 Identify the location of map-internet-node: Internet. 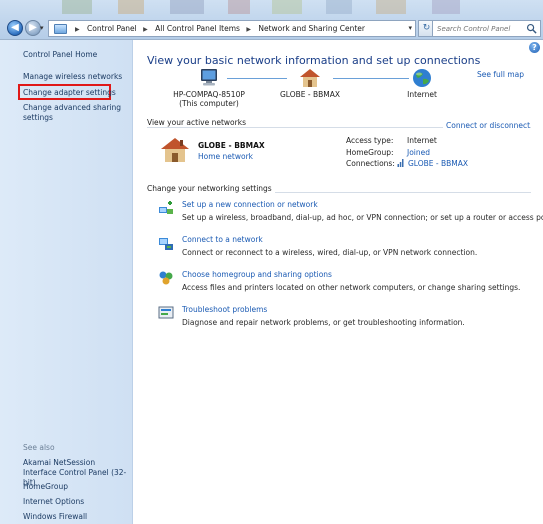
(422, 83).